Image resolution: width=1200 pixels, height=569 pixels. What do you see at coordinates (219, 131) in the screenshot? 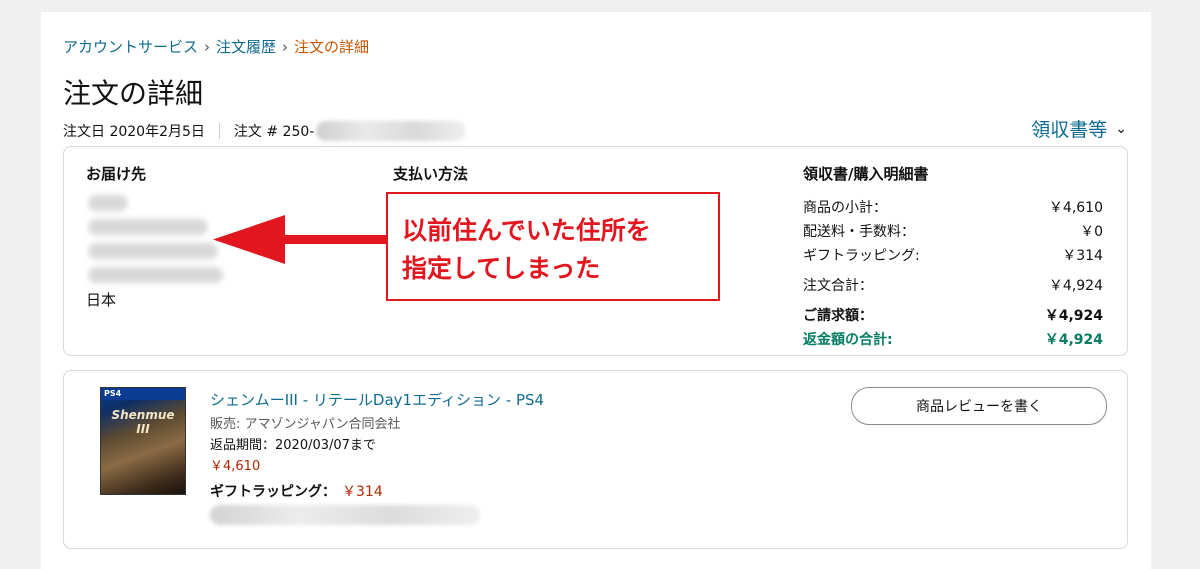
I see `meta-divider` at bounding box center [219, 131].